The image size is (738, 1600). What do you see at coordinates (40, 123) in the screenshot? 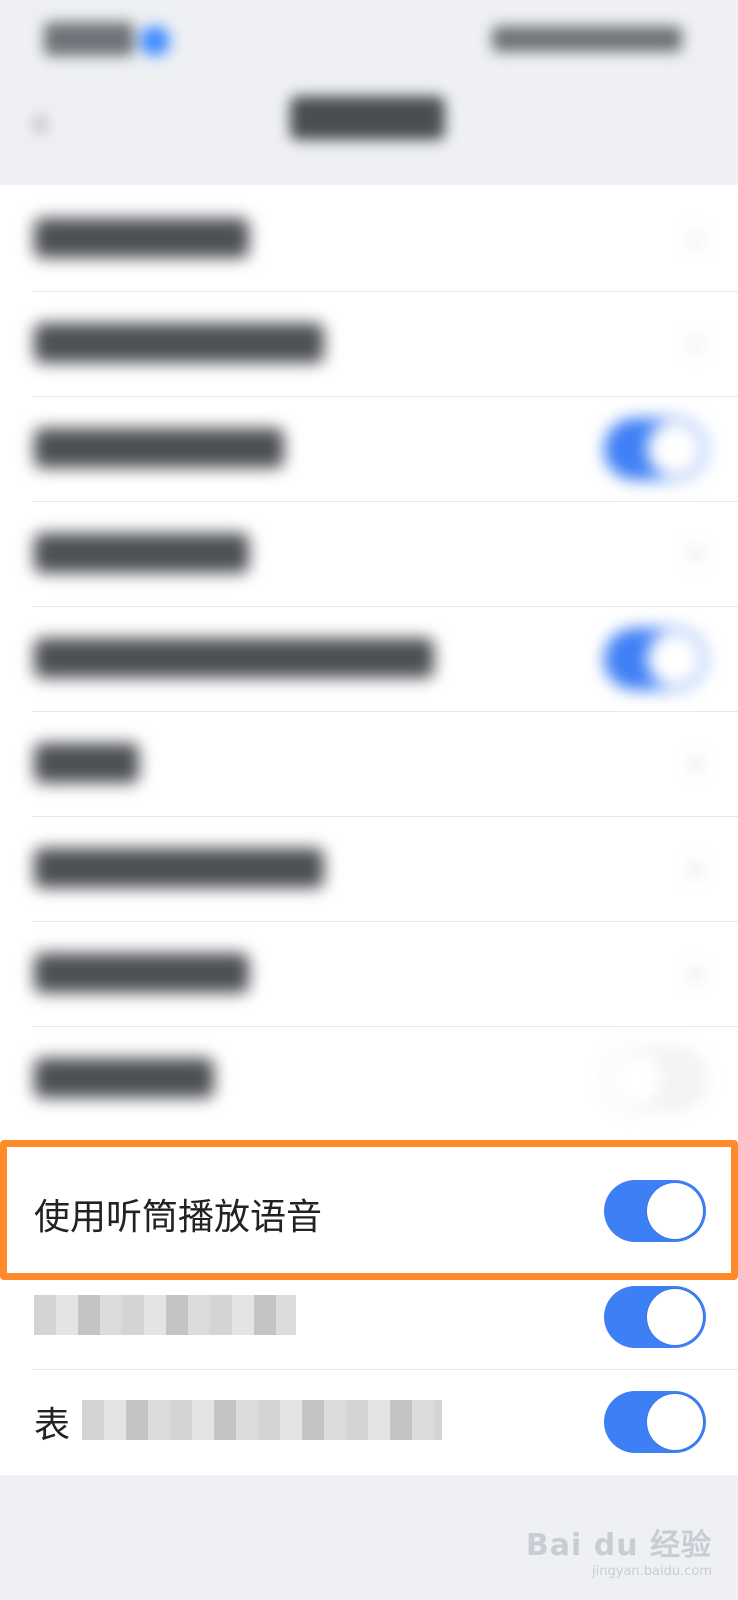
I see `chevron-left-icon: ‹` at bounding box center [40, 123].